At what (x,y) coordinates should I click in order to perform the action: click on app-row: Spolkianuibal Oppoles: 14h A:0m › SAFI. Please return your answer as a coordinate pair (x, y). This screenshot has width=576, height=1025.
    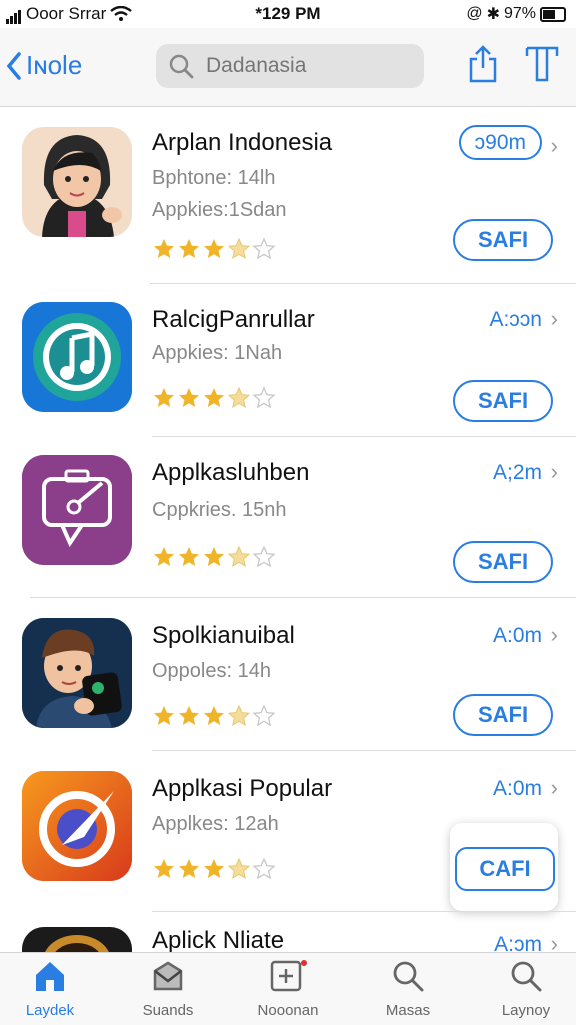
    Looking at the image, I should click on (288, 674).